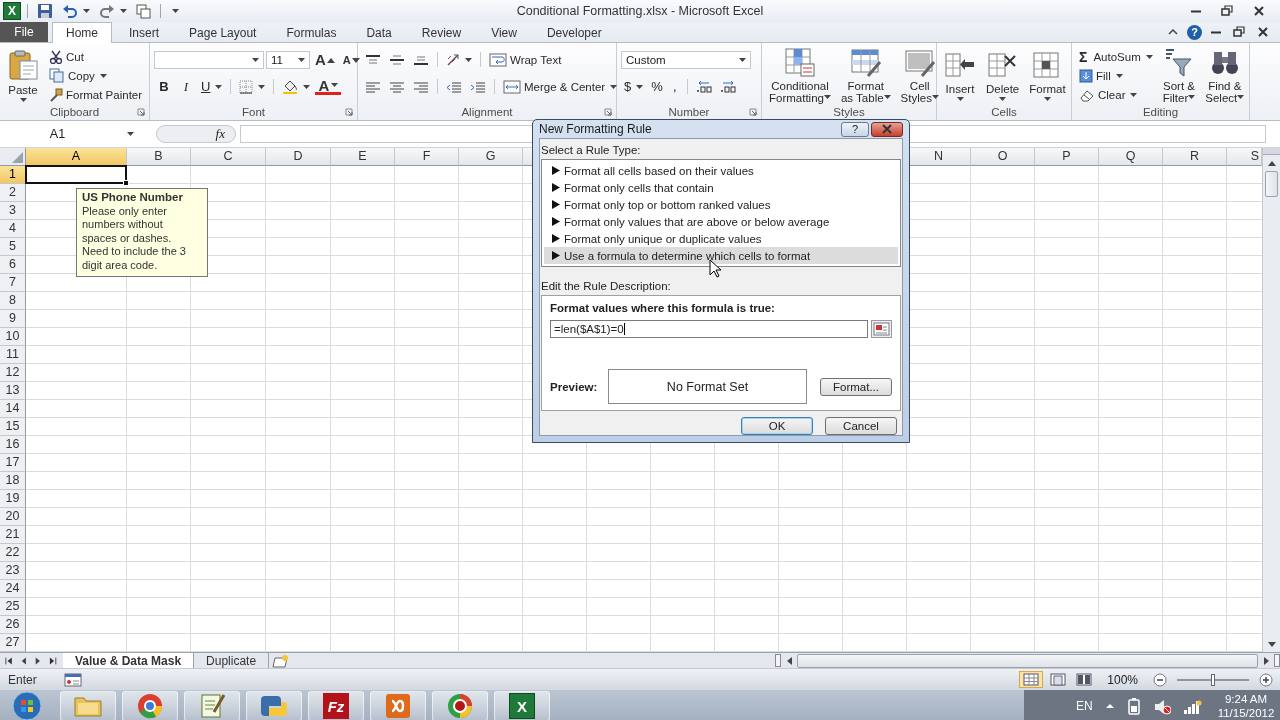 Image resolution: width=1280 pixels, height=720 pixels. I want to click on ribbon-tab: Review, so click(441, 32).